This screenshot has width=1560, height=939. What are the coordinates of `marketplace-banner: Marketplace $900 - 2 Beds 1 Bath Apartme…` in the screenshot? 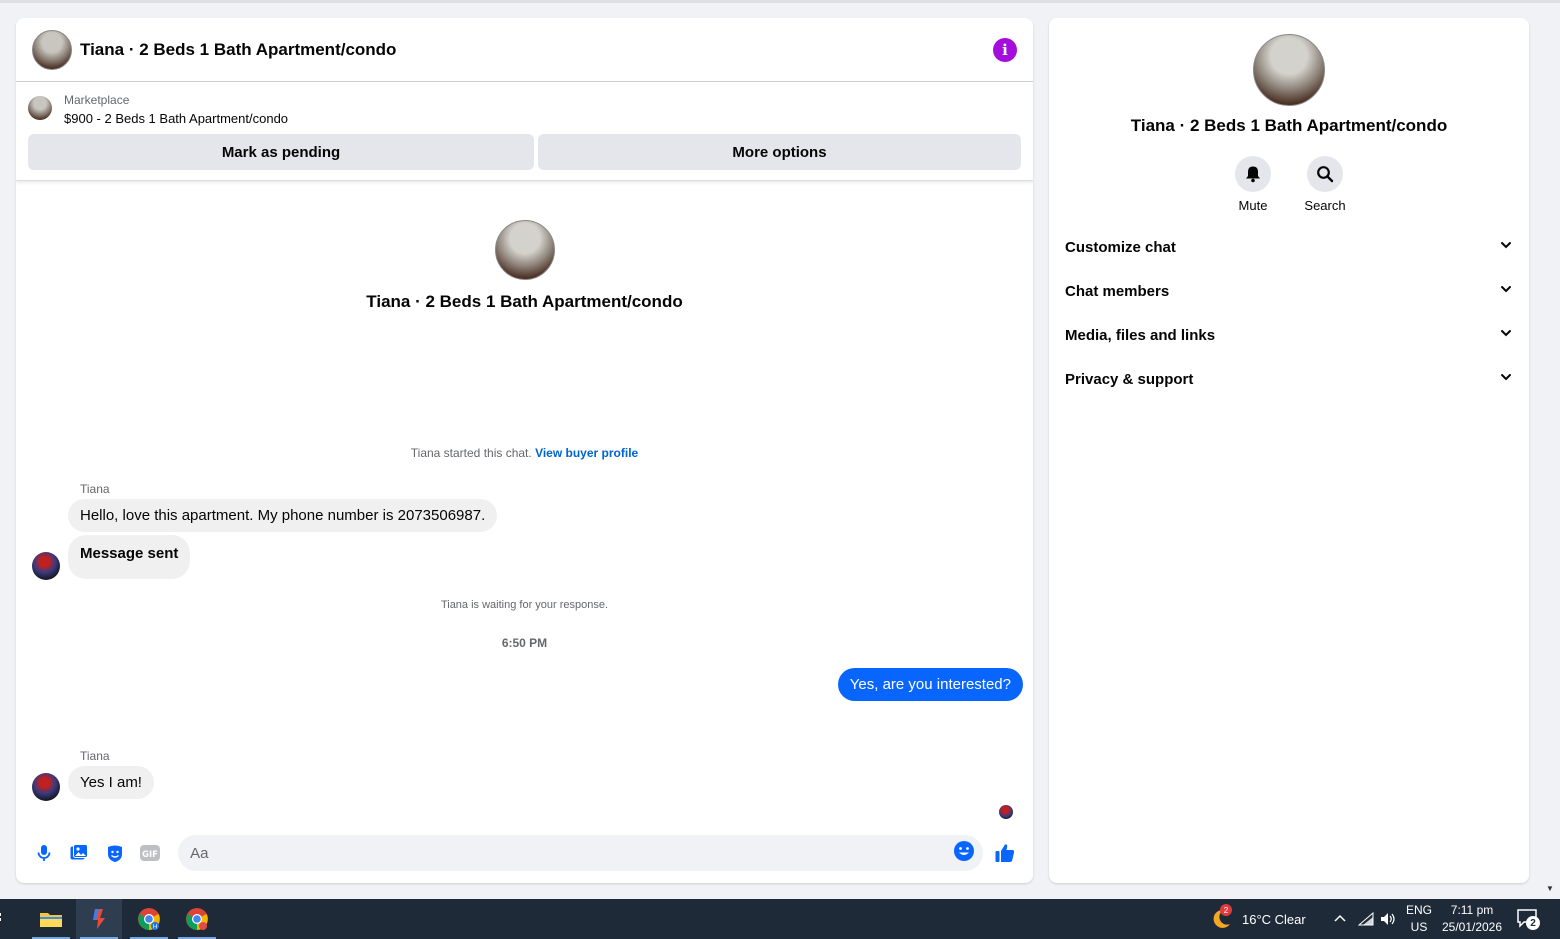 It's located at (524, 131).